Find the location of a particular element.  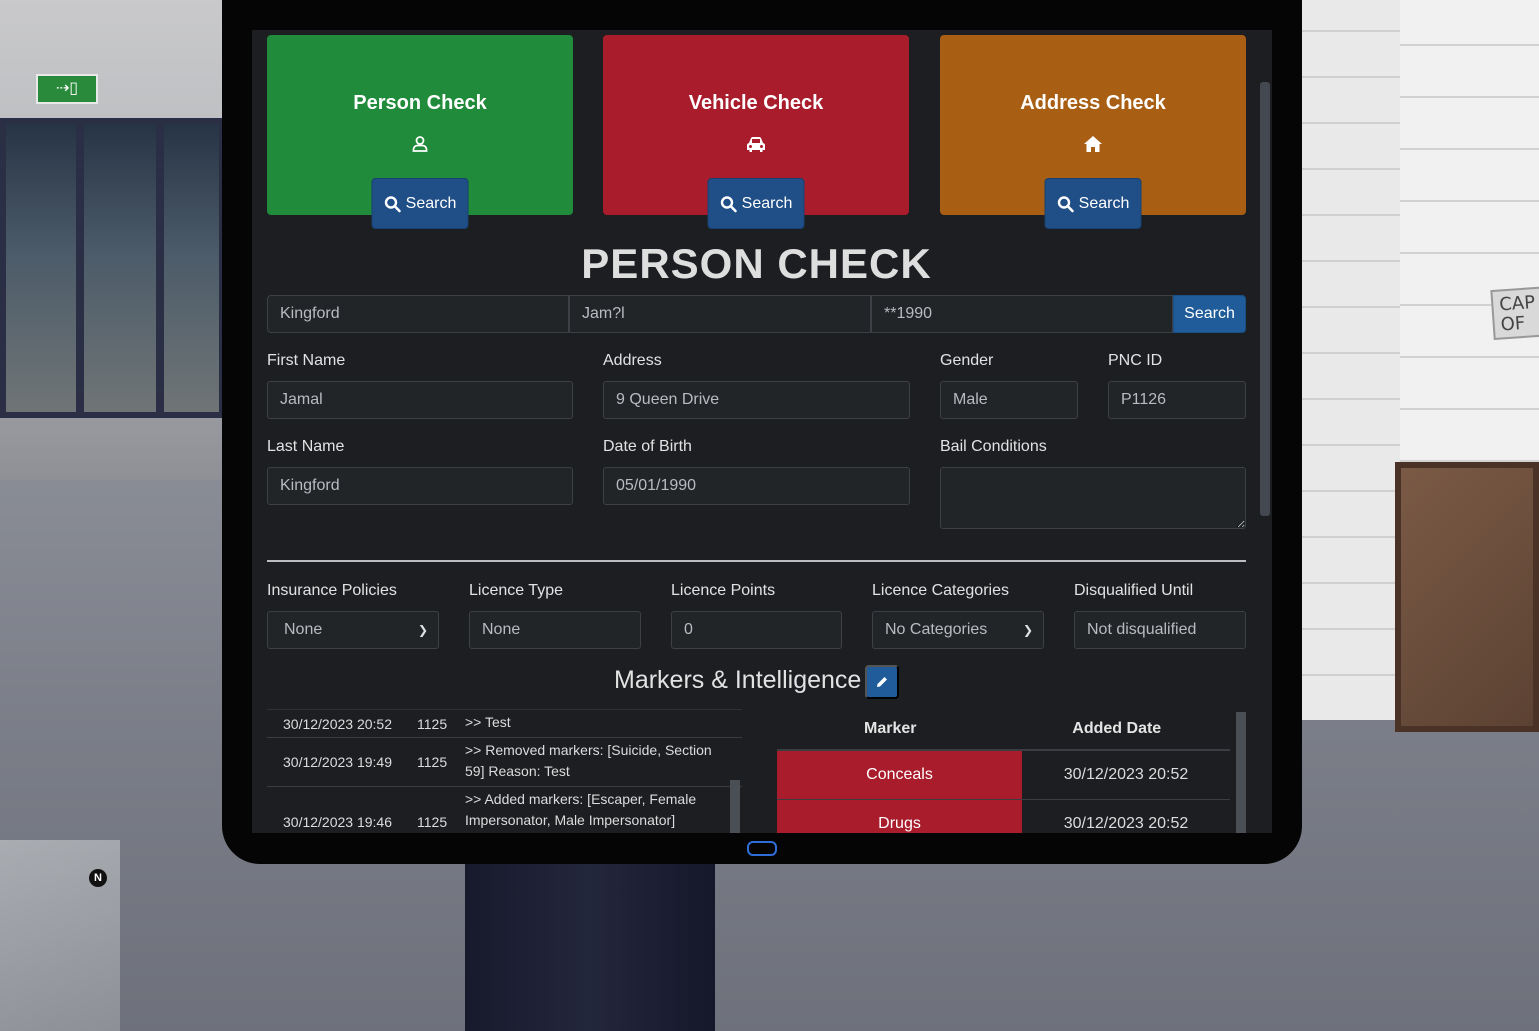

insurance-select: None ❯ is located at coordinates (353, 630).